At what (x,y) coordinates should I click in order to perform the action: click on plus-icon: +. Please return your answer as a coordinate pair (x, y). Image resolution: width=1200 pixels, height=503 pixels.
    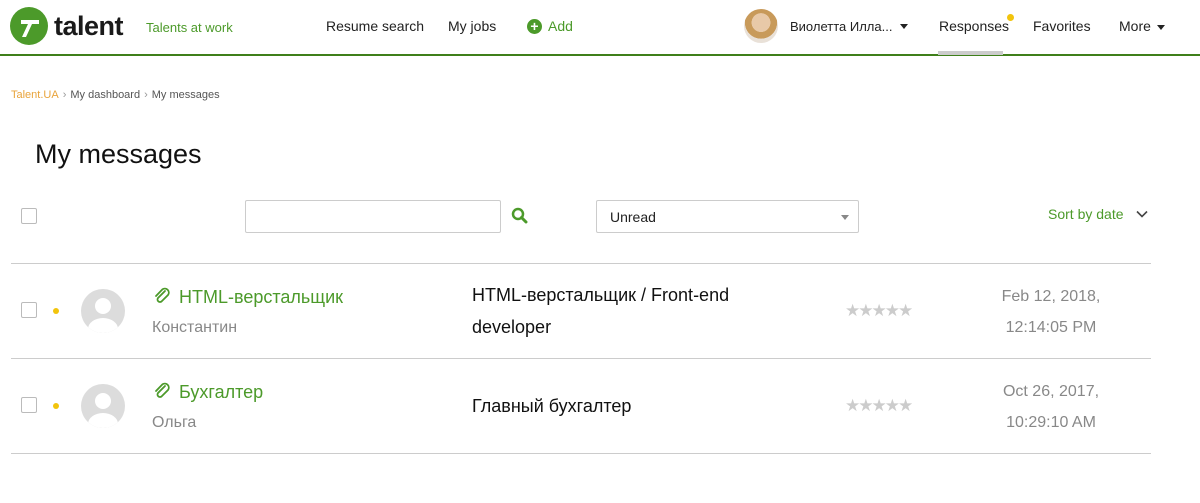
    Looking at the image, I should click on (534, 26).